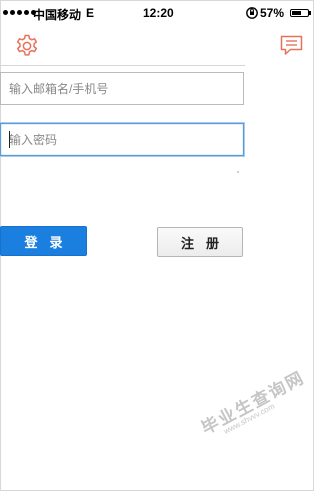 Image resolution: width=320 pixels, height=491 pixels. I want to click on username-input, so click(122, 88).